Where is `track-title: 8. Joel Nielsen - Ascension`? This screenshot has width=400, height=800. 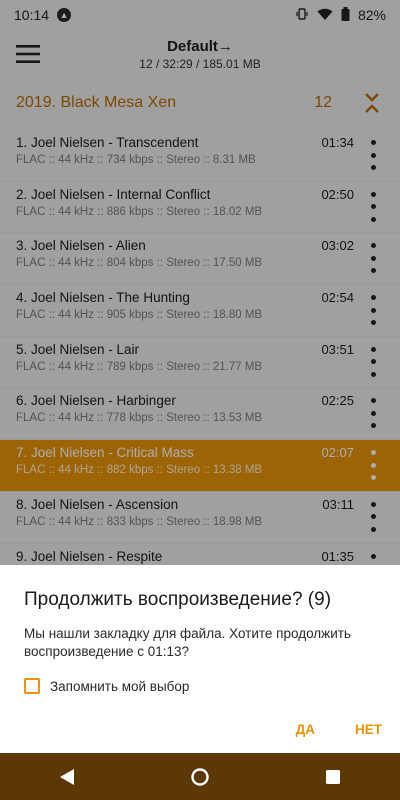 track-title: 8. Joel Nielsen - Ascension is located at coordinates (97, 504).